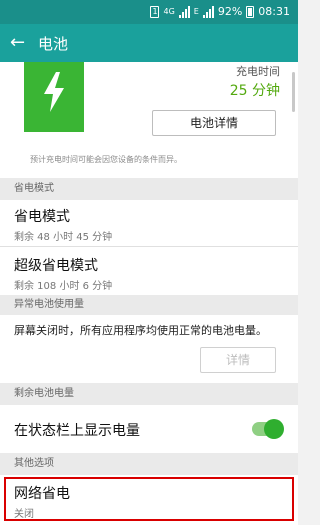 Image resolution: width=320 pixels, height=525 pixels. I want to click on abnormal-usage-panel: 屏幕关闭时，所有应用程序均使用正常的电池电量。 详情, so click(149, 349).